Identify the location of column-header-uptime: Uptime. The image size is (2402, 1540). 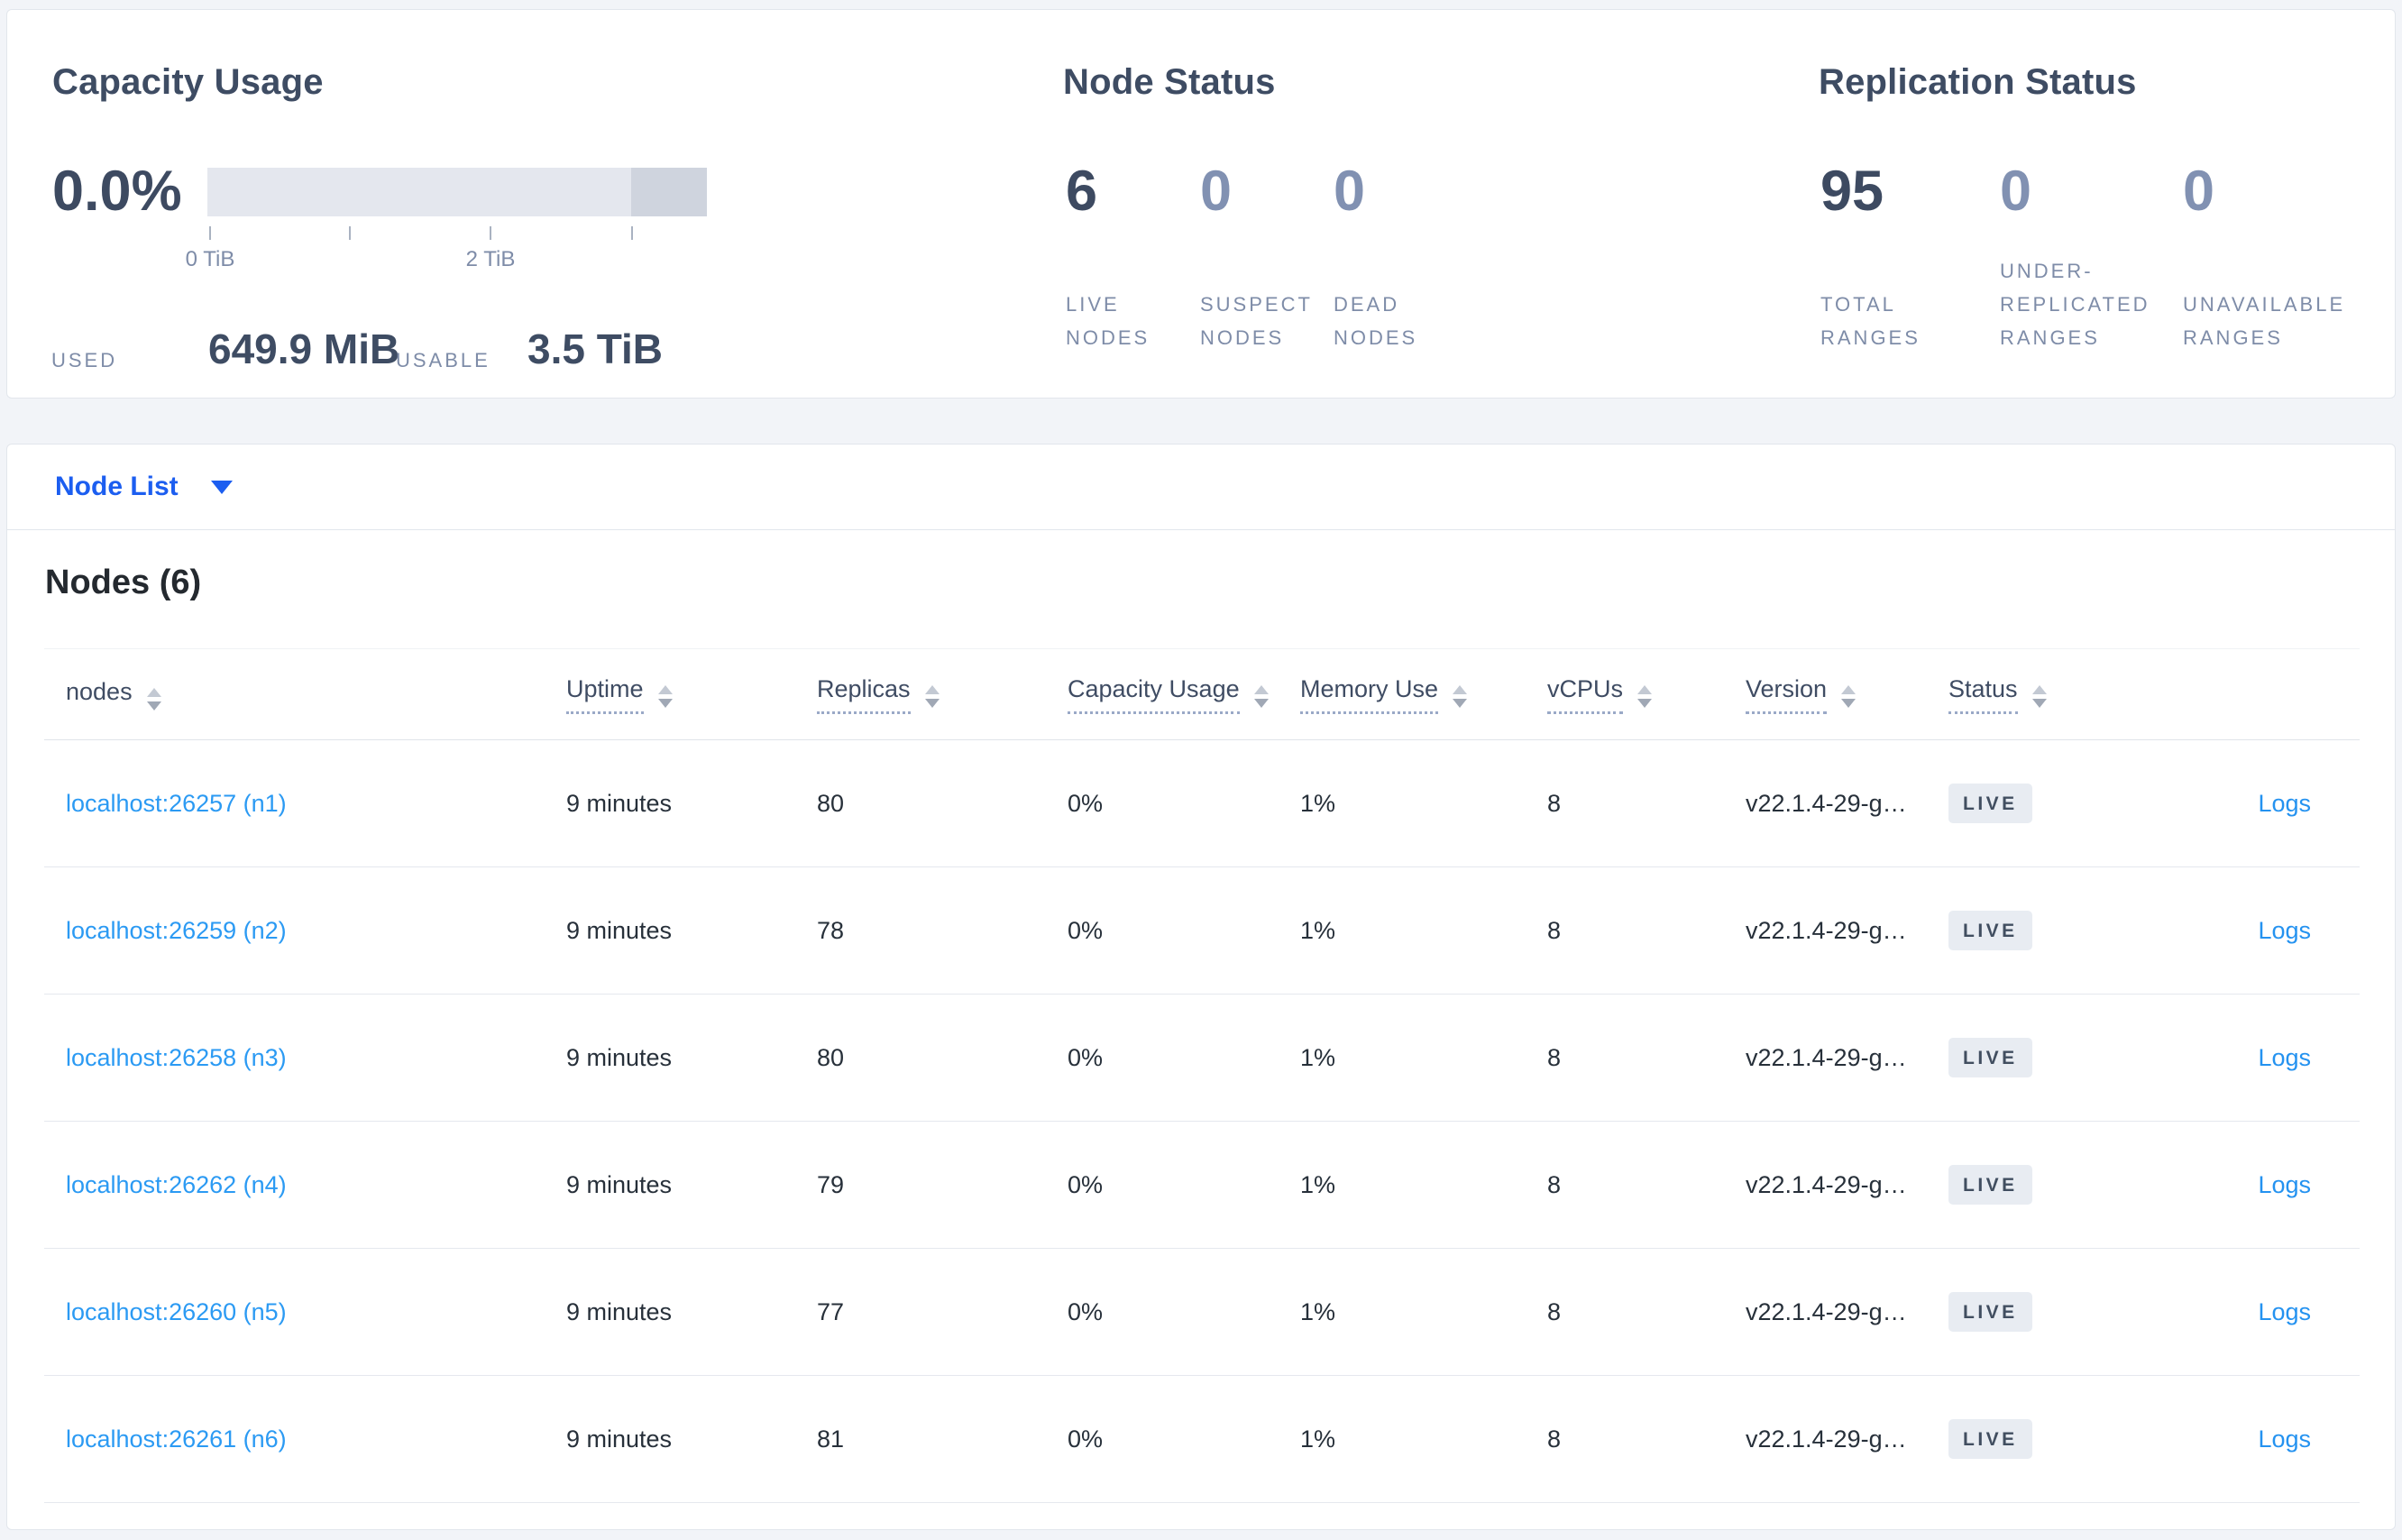
(691, 694).